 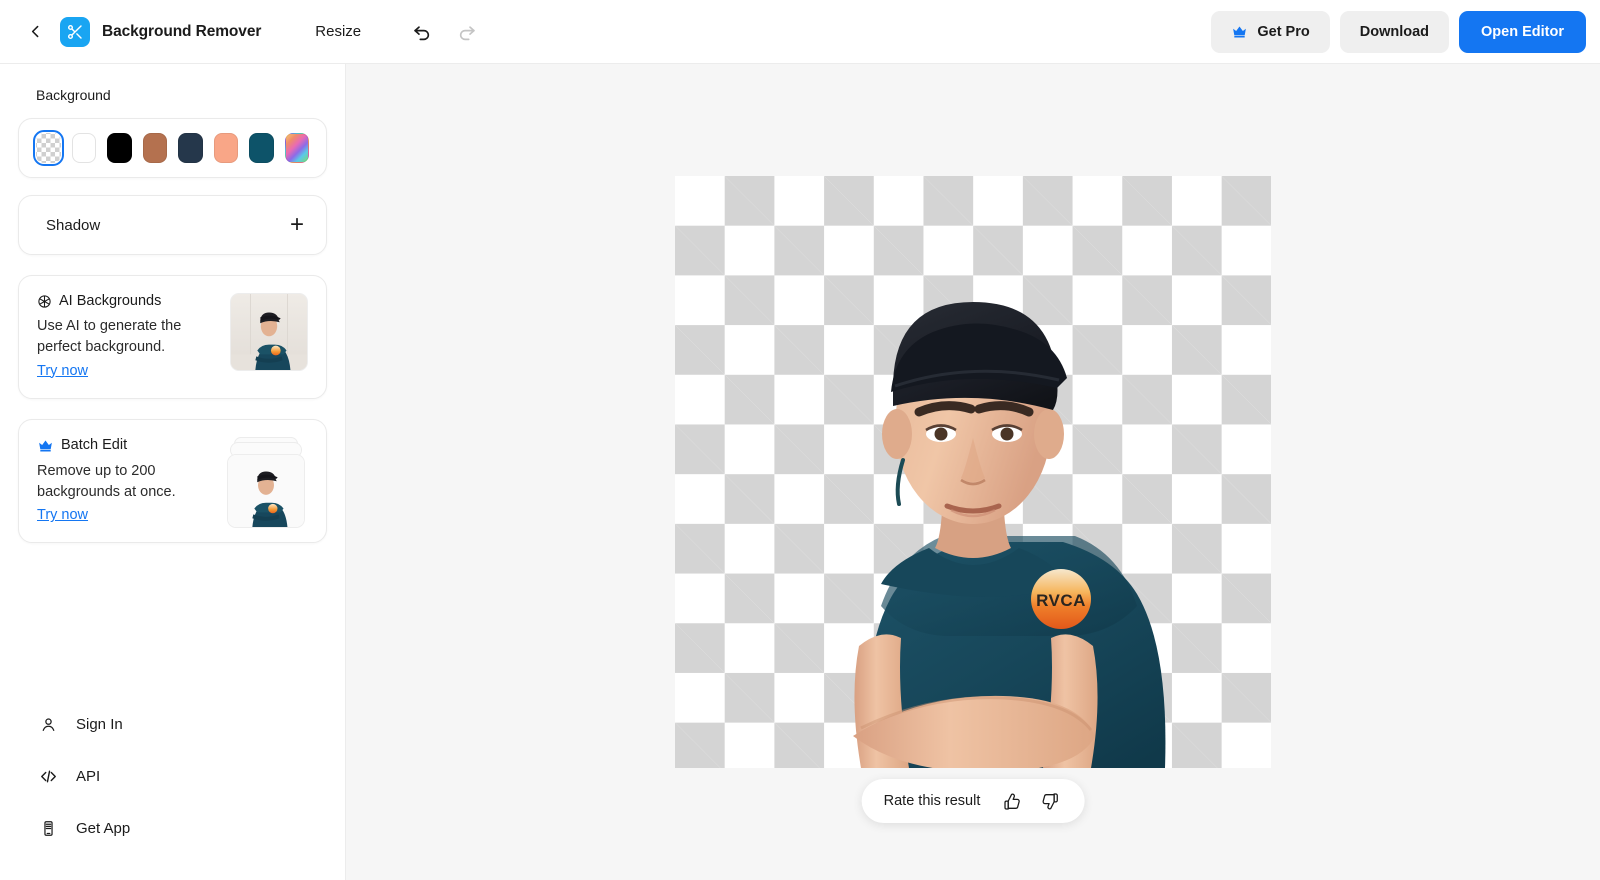 I want to click on back-button, so click(x=35, y=32).